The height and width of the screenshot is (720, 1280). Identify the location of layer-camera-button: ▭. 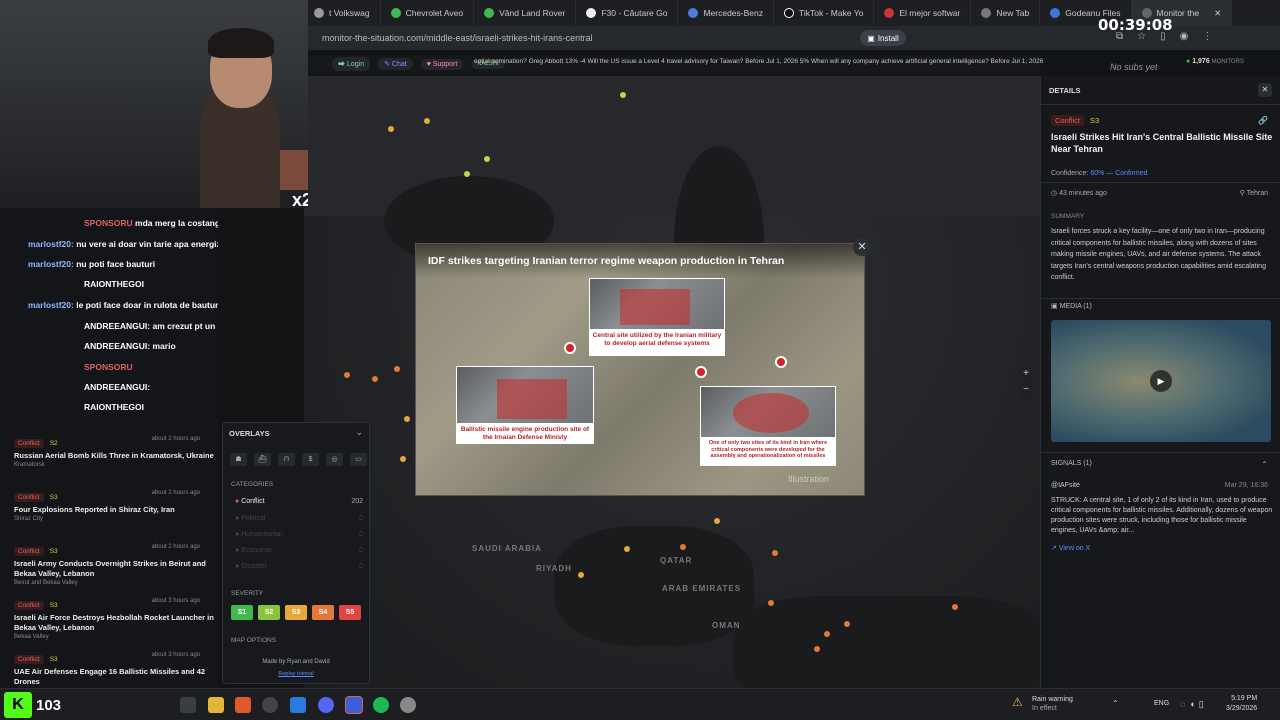
(358, 459).